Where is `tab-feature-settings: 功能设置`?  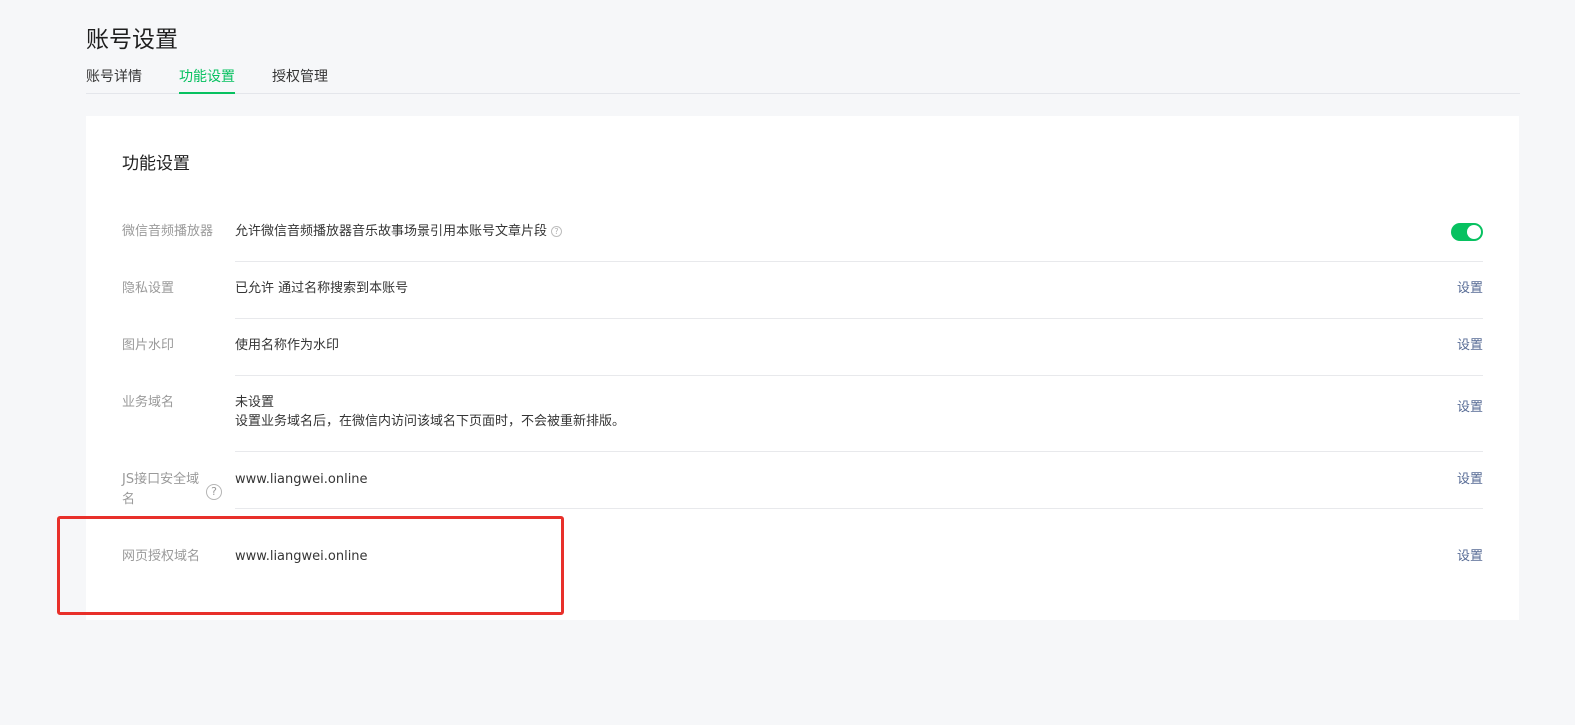 tab-feature-settings: 功能设置 is located at coordinates (207, 80).